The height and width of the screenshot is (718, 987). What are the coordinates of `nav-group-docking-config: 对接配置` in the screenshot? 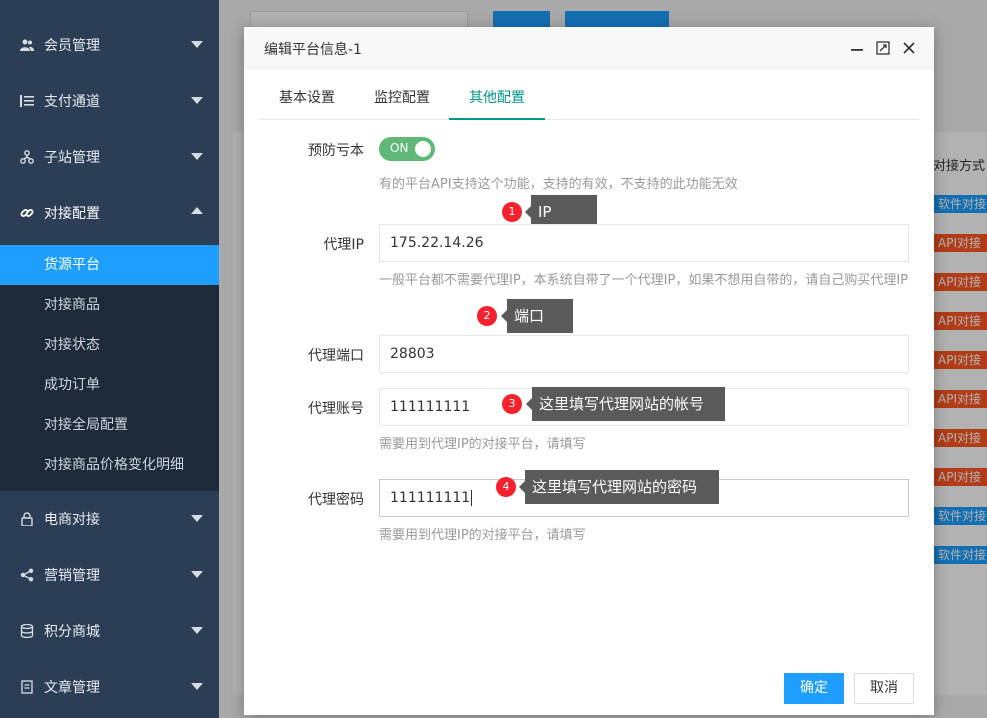 It's located at (109, 213).